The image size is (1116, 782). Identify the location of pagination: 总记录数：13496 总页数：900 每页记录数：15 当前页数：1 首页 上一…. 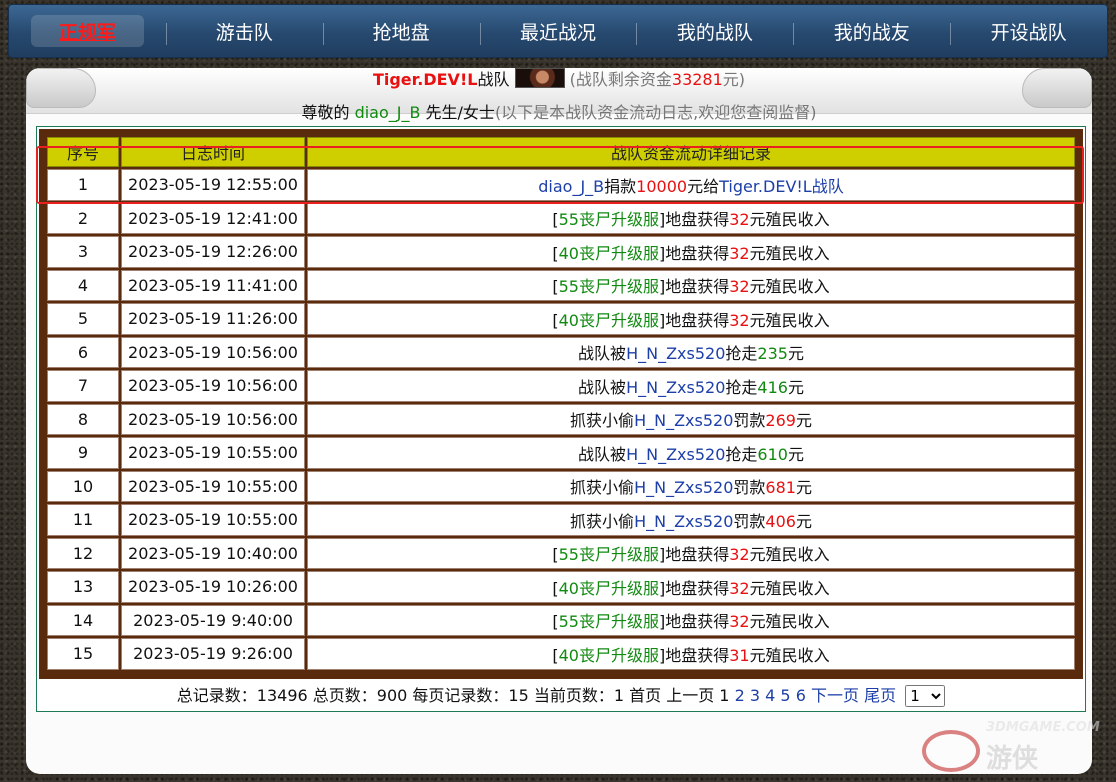
(561, 696).